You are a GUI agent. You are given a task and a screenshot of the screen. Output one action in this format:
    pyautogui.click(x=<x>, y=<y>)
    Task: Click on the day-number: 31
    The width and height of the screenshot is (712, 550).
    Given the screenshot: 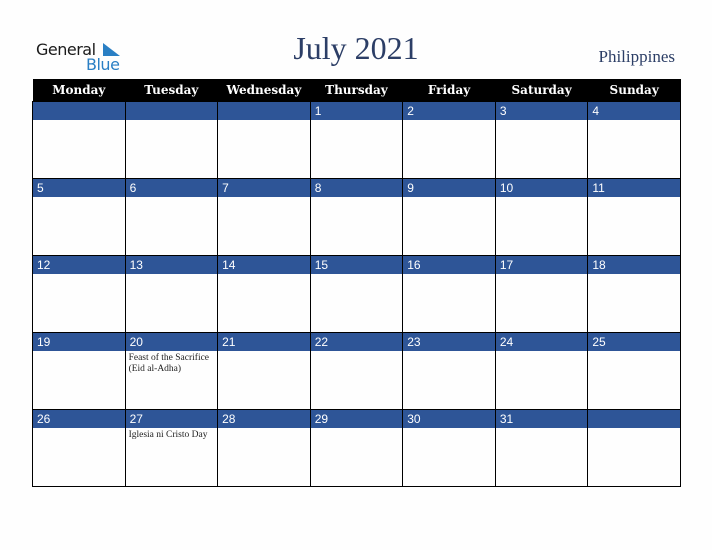 What is the action you would take?
    pyautogui.click(x=541, y=419)
    